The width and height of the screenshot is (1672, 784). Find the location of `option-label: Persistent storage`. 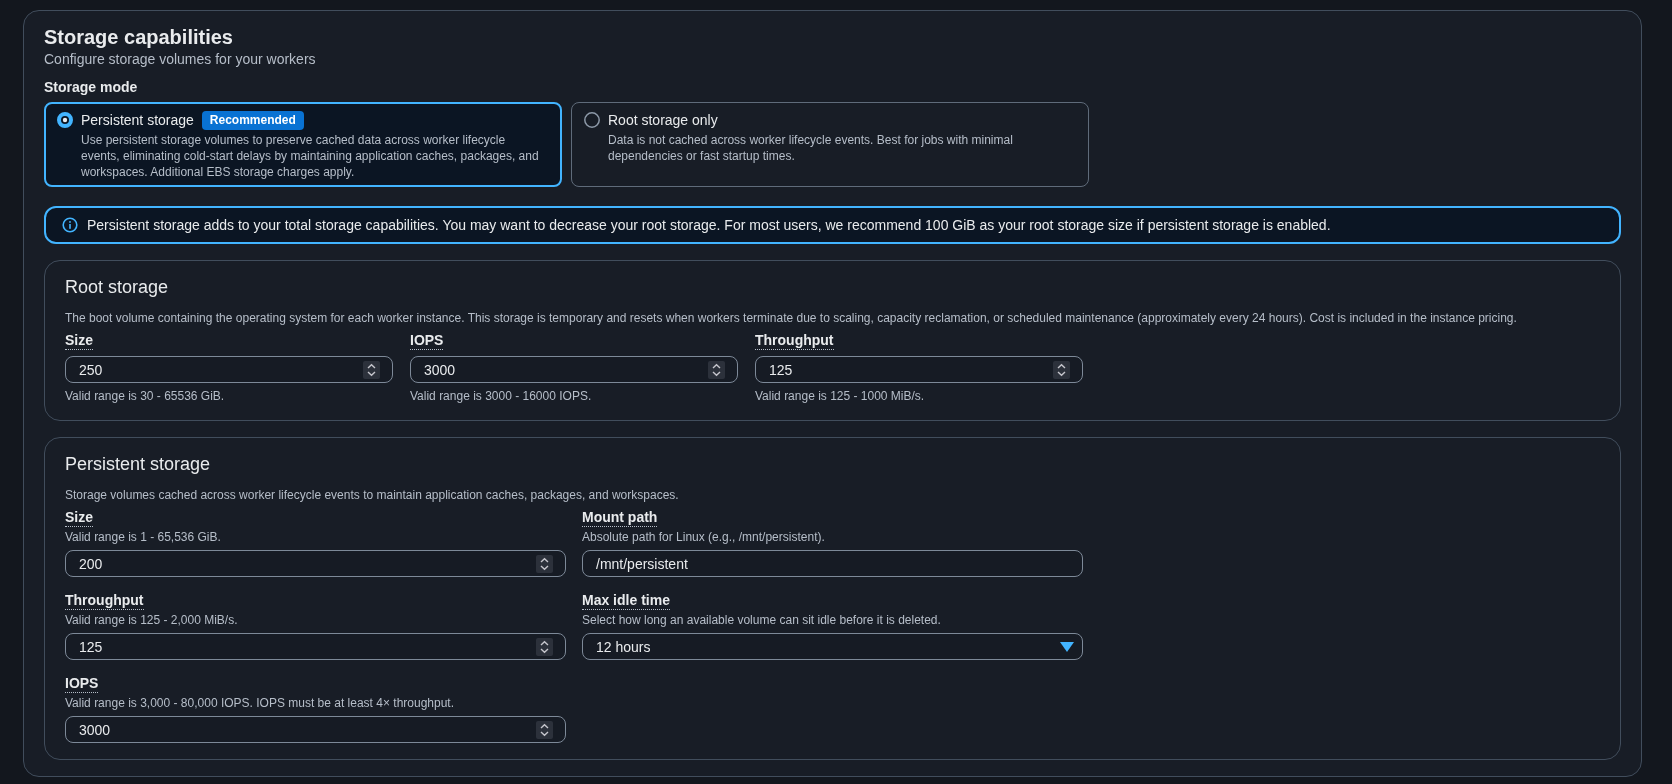

option-label: Persistent storage is located at coordinates (137, 120).